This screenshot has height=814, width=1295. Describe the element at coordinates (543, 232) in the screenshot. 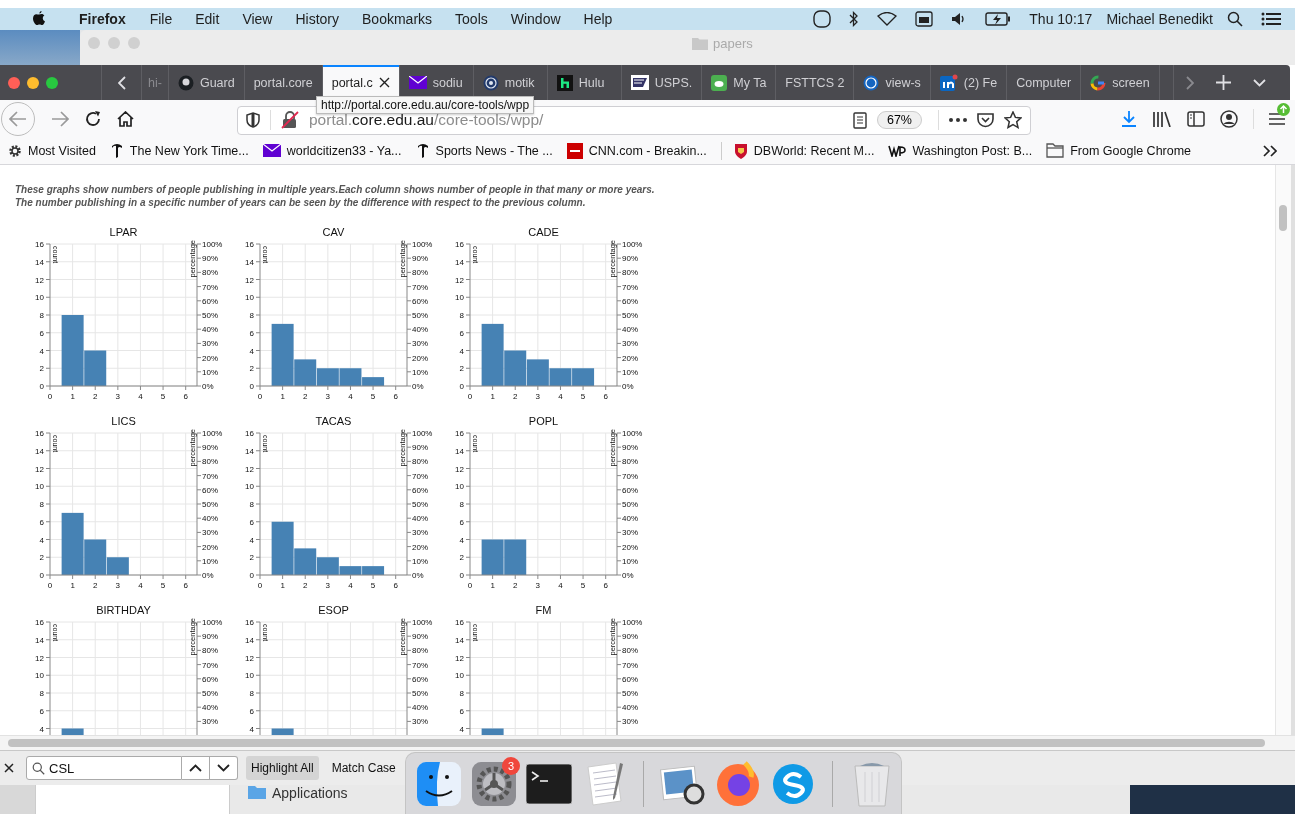

I see `chart-title: CADE` at that location.